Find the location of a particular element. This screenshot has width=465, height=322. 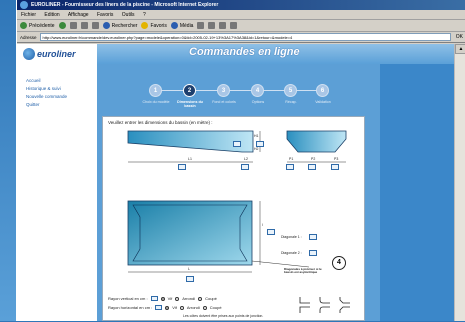

step-2: 2 is located at coordinates (189, 90).